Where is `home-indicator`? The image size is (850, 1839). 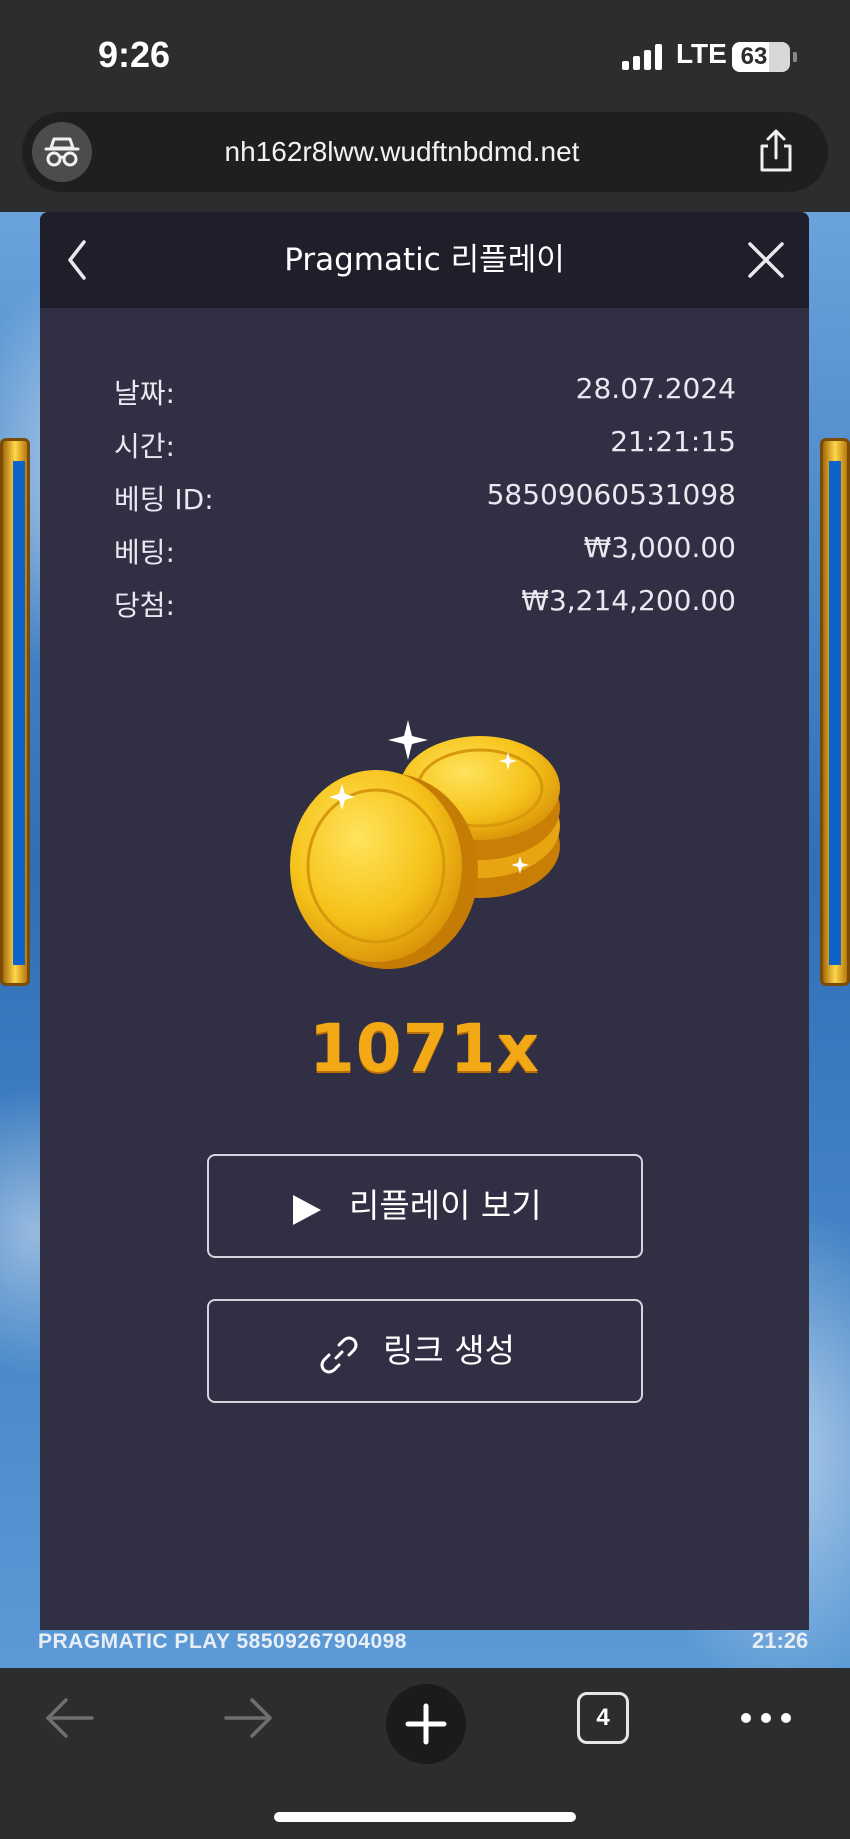 home-indicator is located at coordinates (425, 1817).